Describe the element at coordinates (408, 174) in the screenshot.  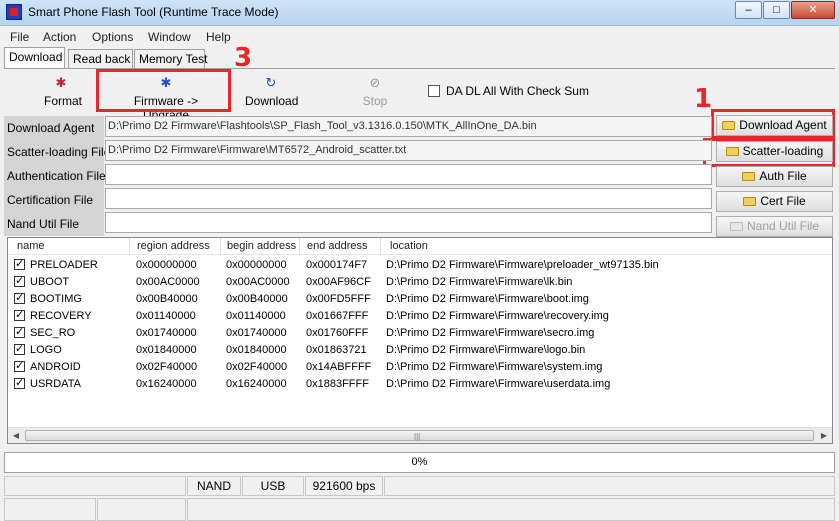
I see `auth-file-field` at that location.